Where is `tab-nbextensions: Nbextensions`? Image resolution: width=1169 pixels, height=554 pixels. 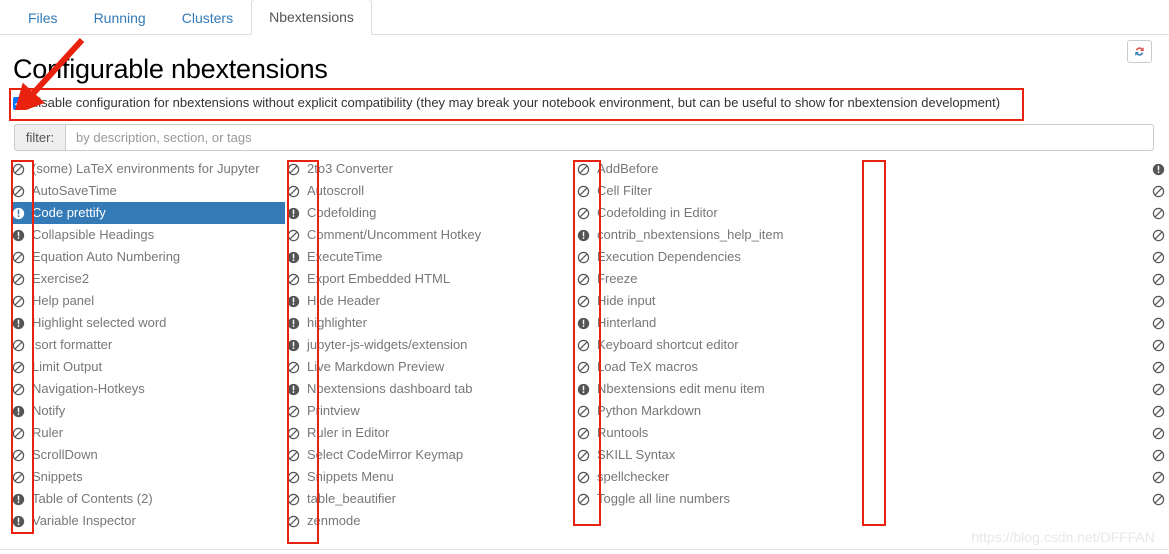
tab-nbextensions: Nbextensions is located at coordinates (311, 17).